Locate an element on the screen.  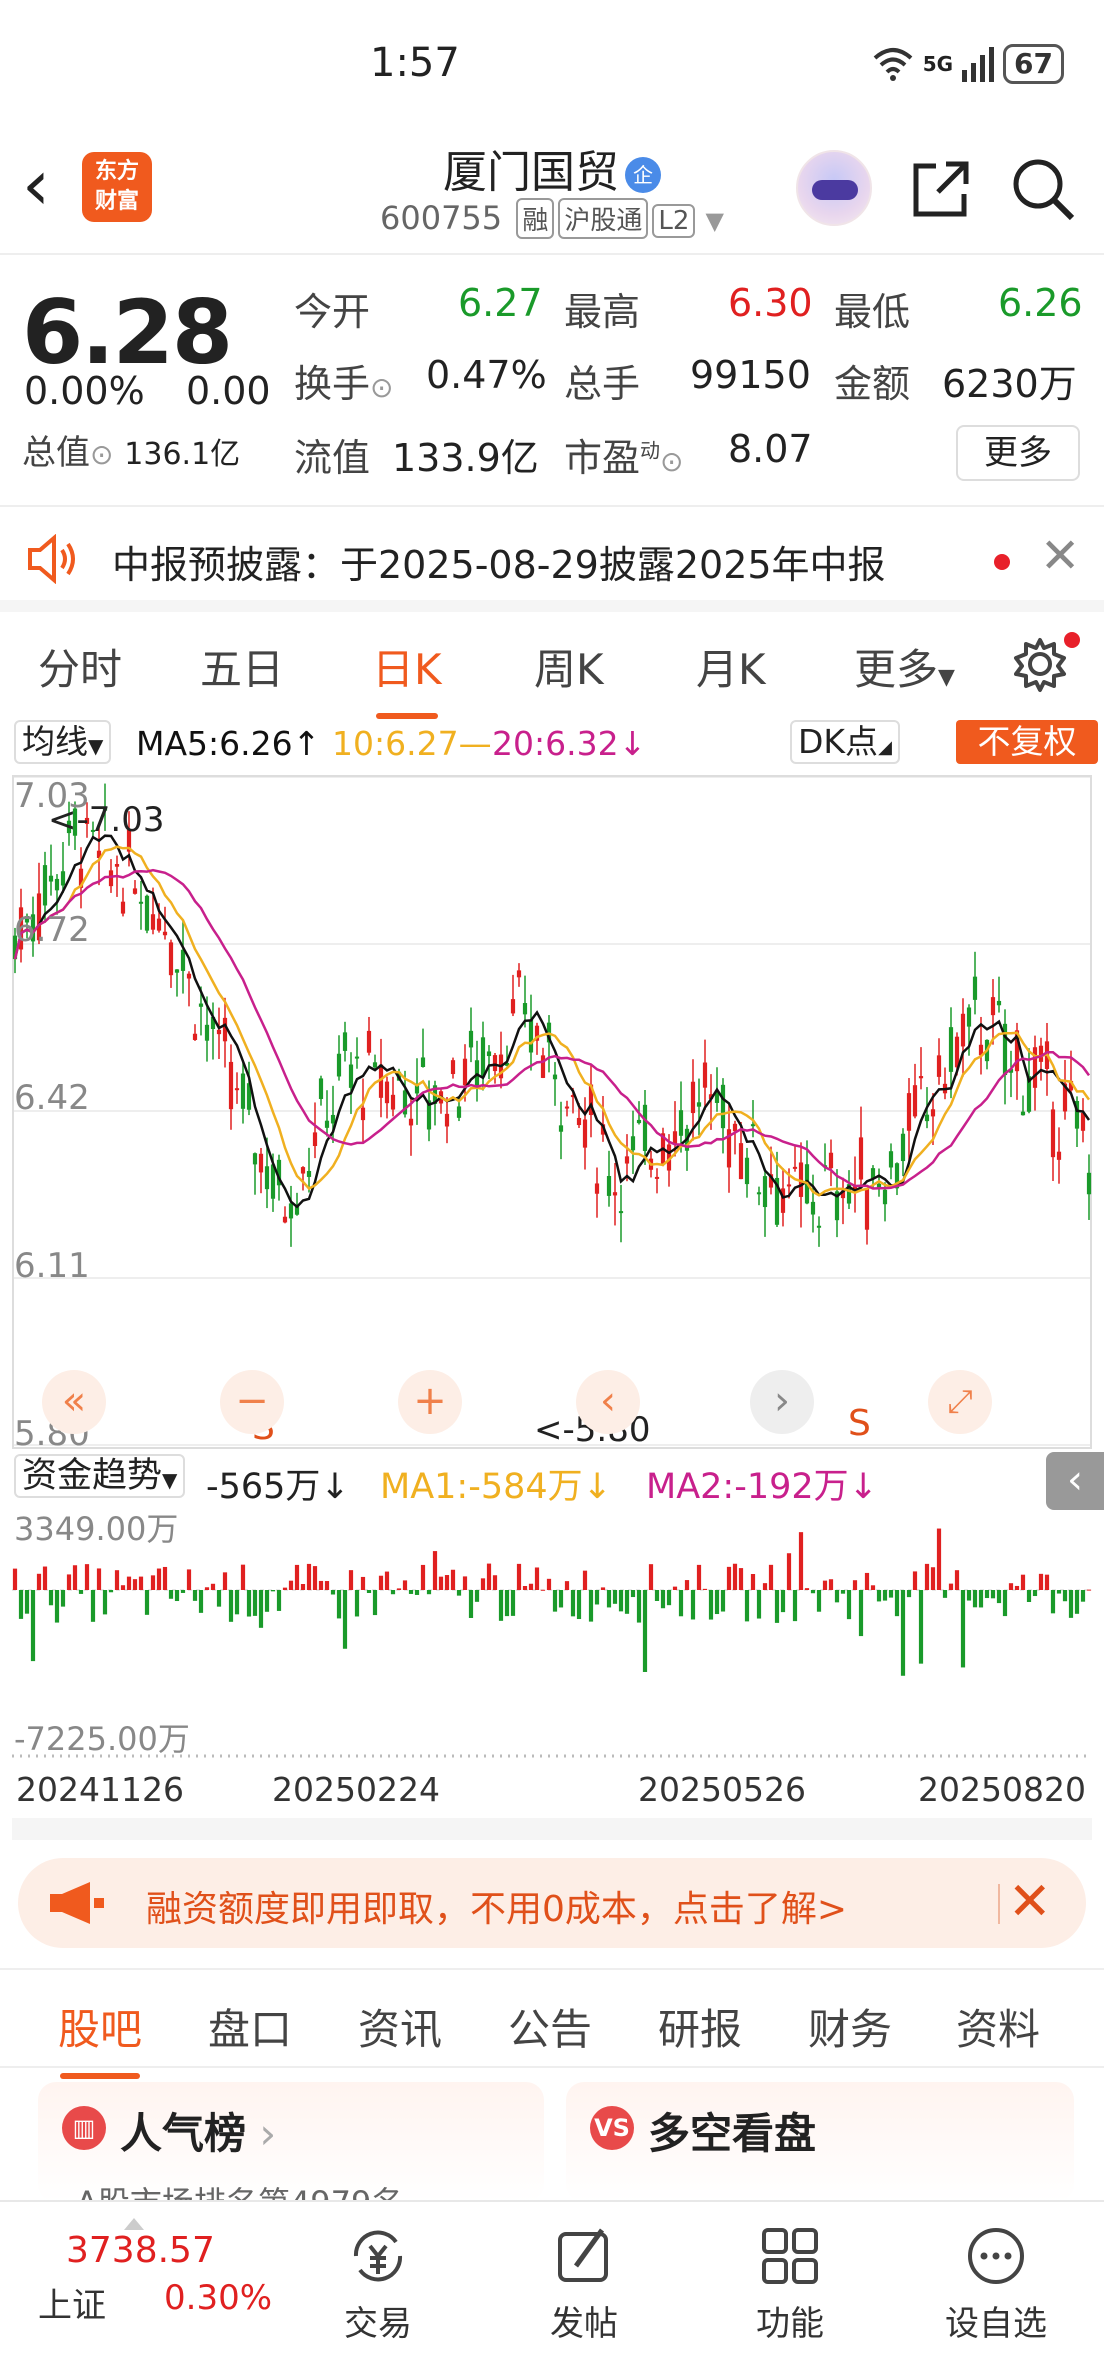
megaphone-icon is located at coordinates (77, 1903).